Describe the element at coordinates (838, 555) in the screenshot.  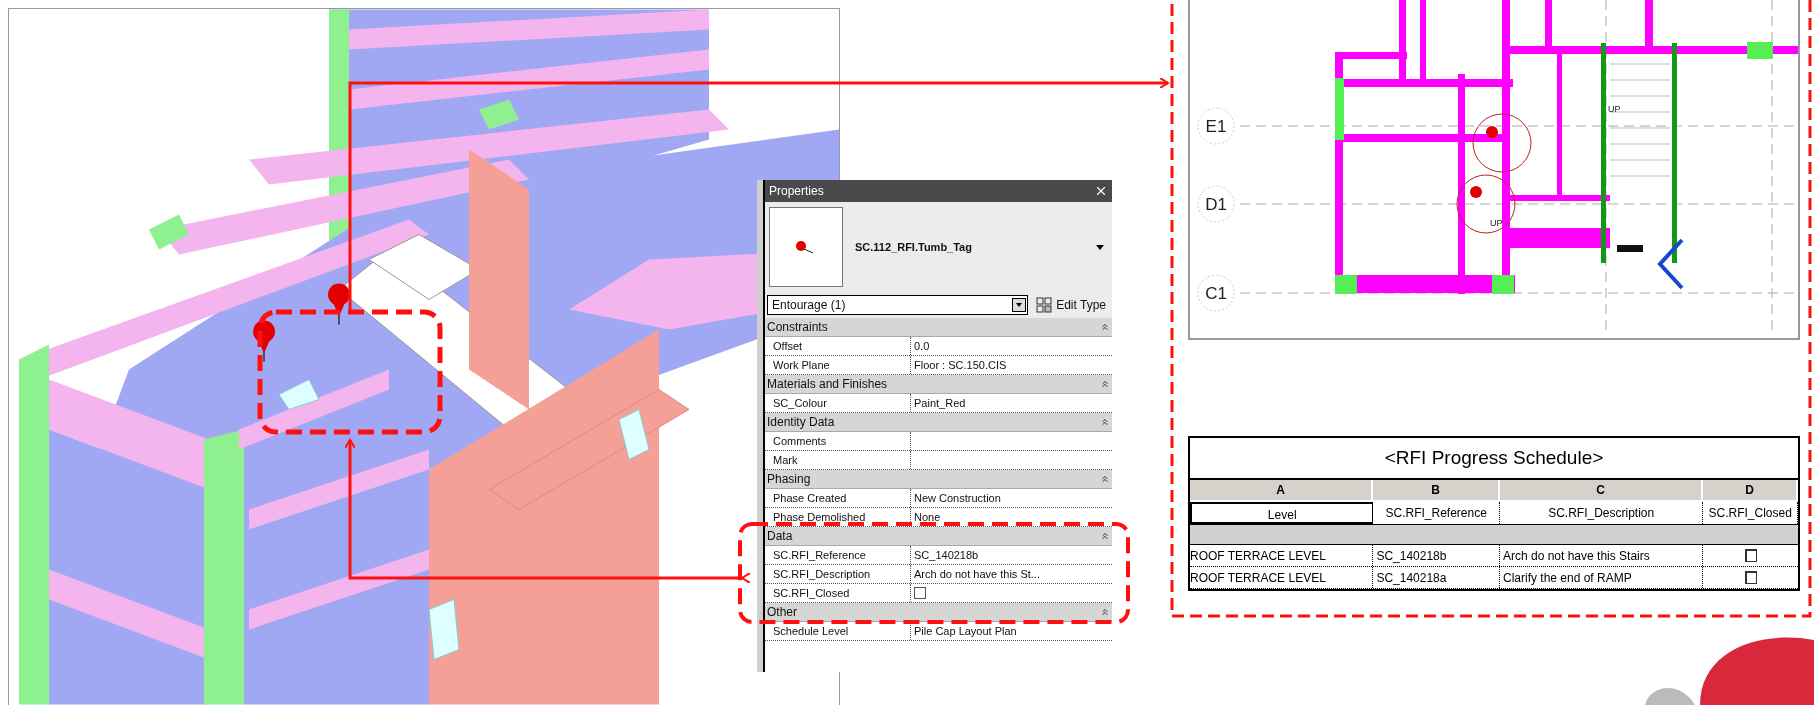
I see `property-label: SC.RFI_Reference` at that location.